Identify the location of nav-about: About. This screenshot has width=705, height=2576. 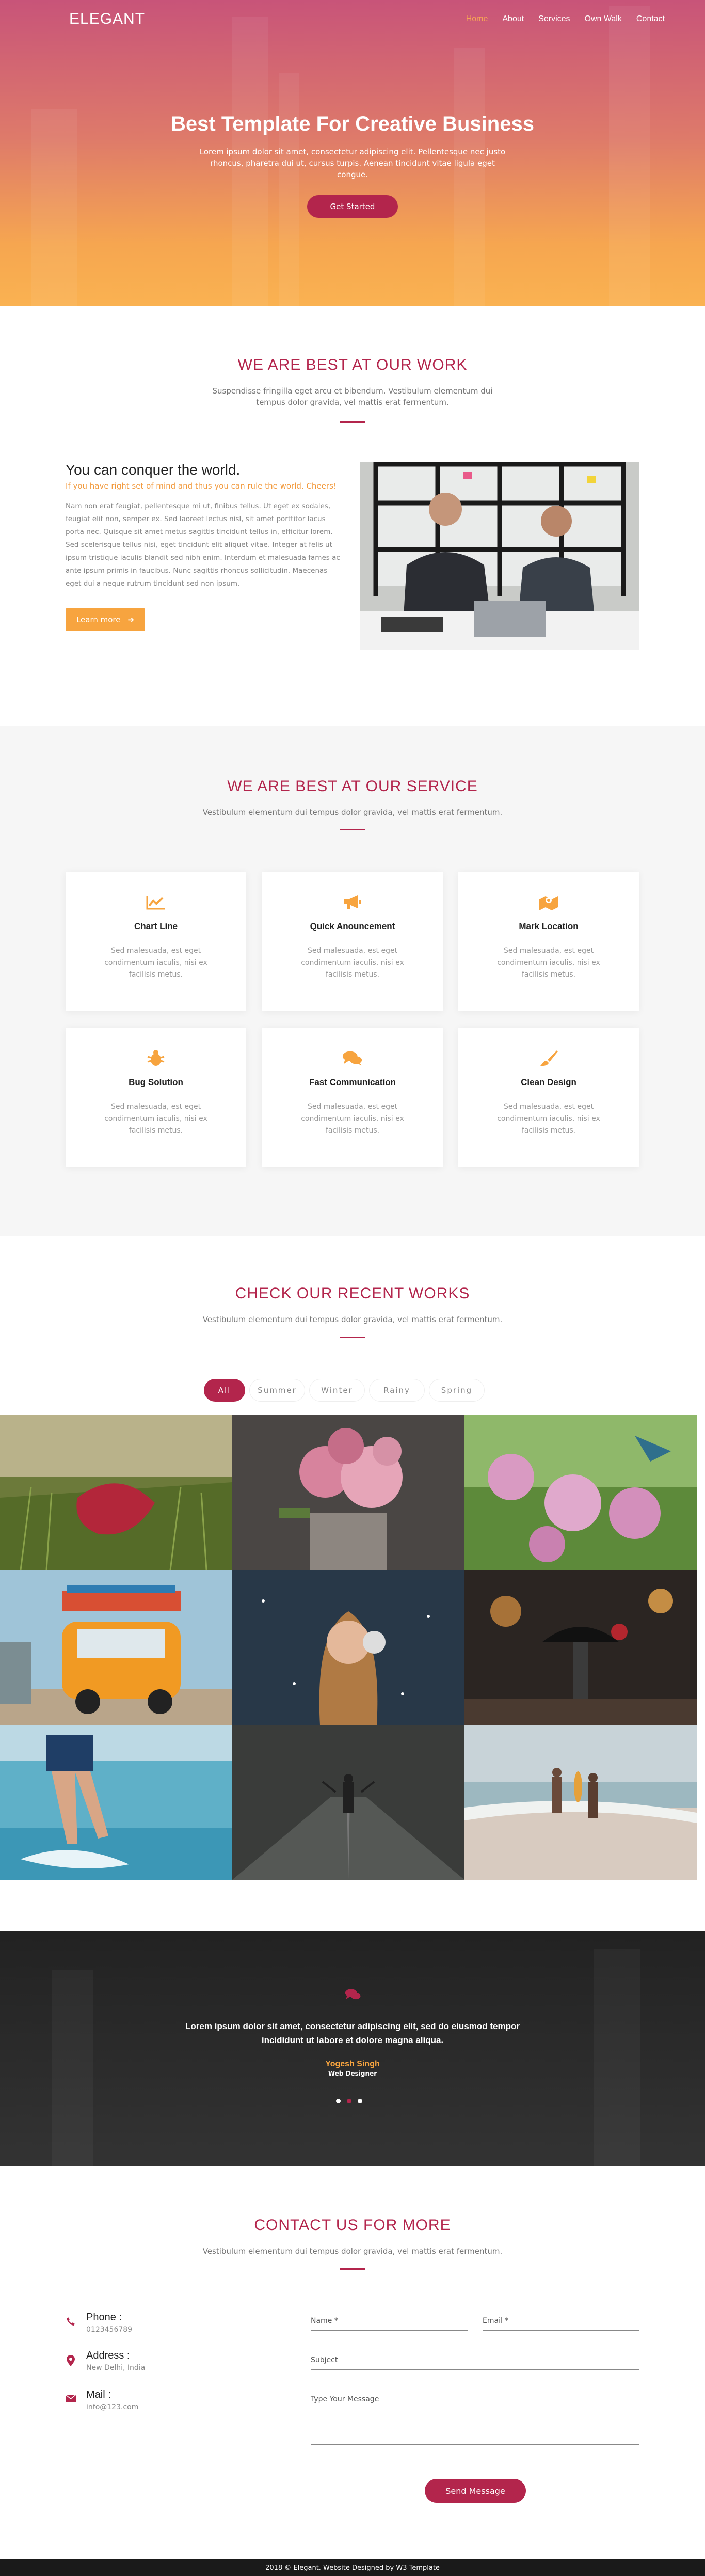
(513, 19).